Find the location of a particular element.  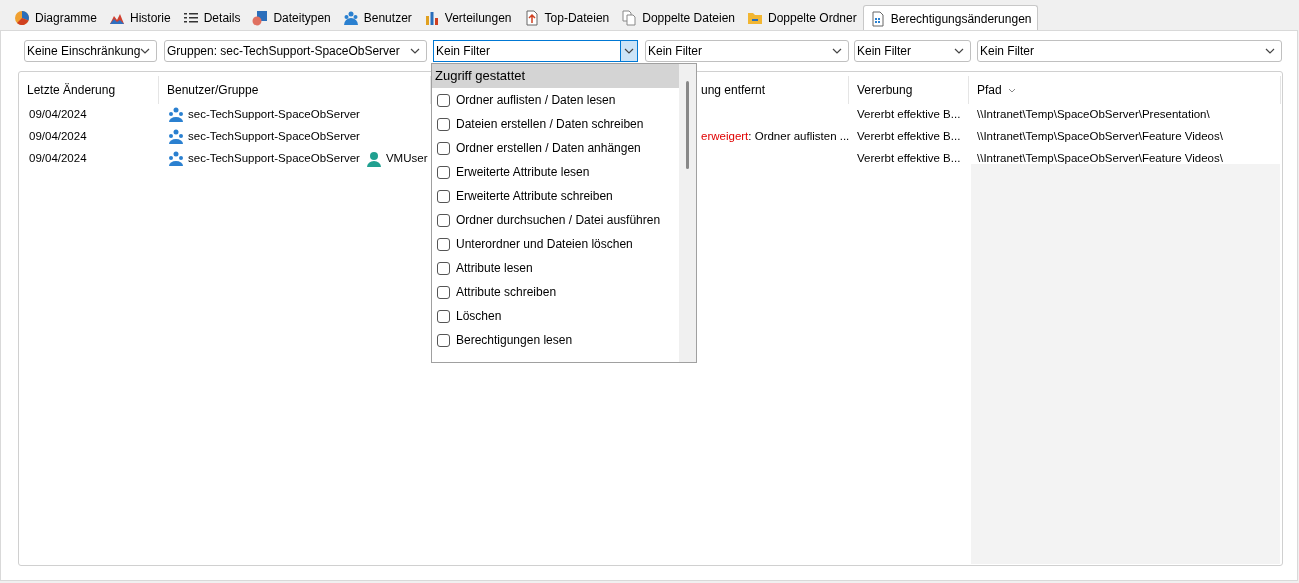

dropdown-option: Erweiterte Attribute schreiben is located at coordinates (555, 196).